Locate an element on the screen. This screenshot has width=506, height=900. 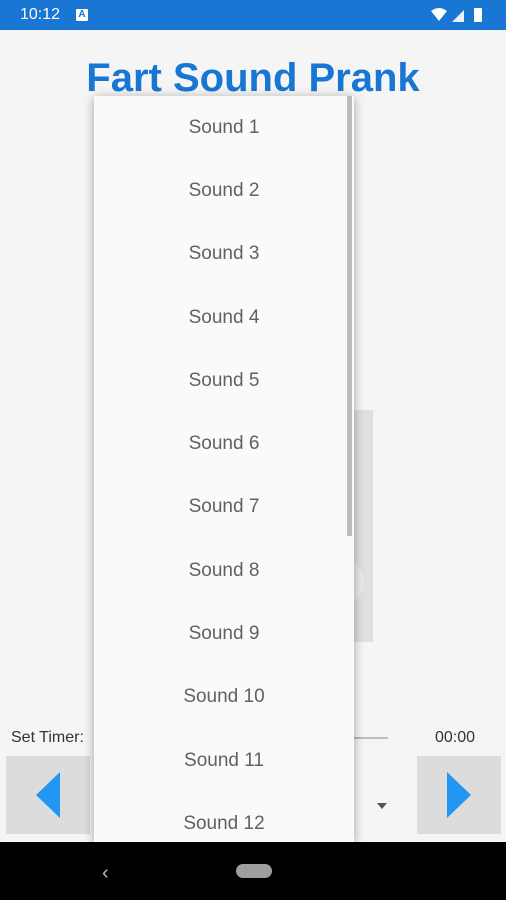
dropdown-item-sound-6: Sound 6 is located at coordinates (224, 443).